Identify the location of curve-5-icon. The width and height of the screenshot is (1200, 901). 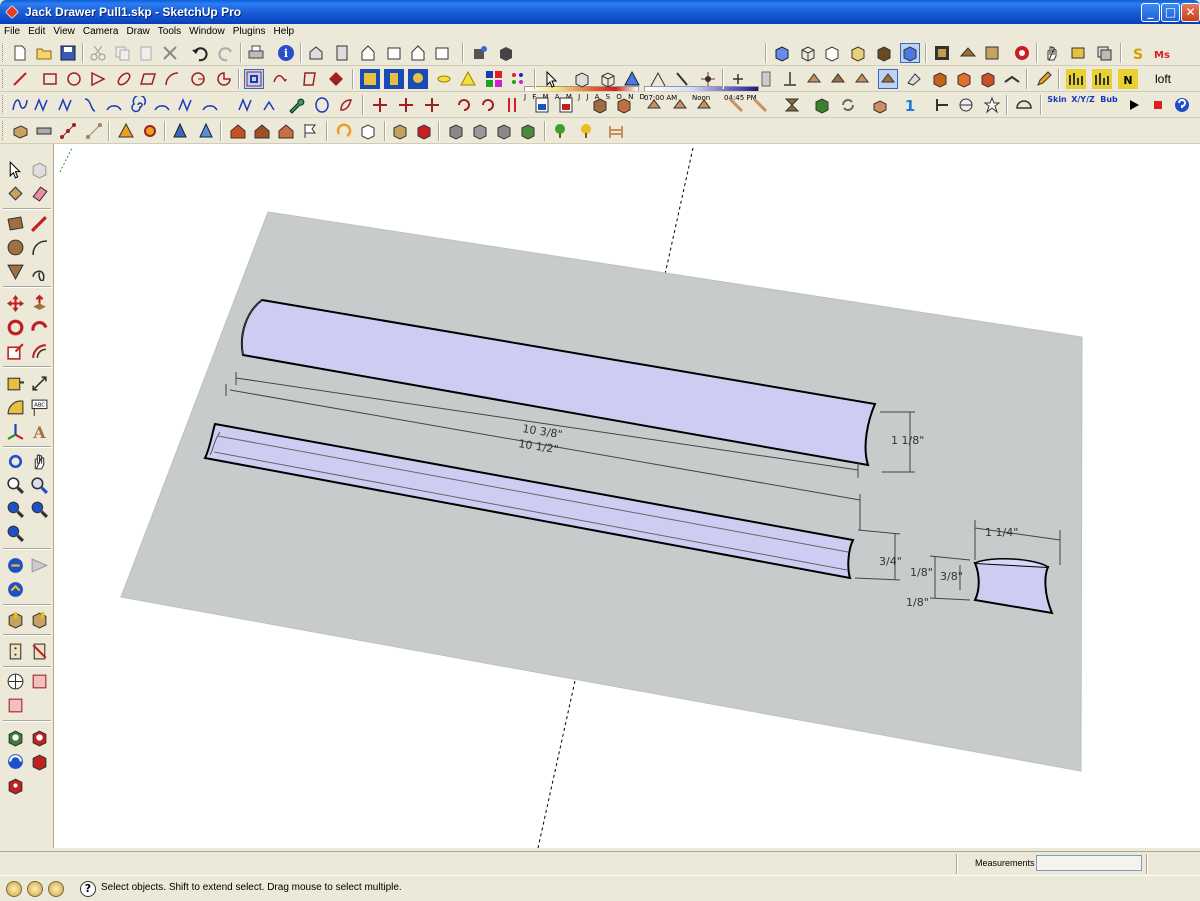
(246, 105).